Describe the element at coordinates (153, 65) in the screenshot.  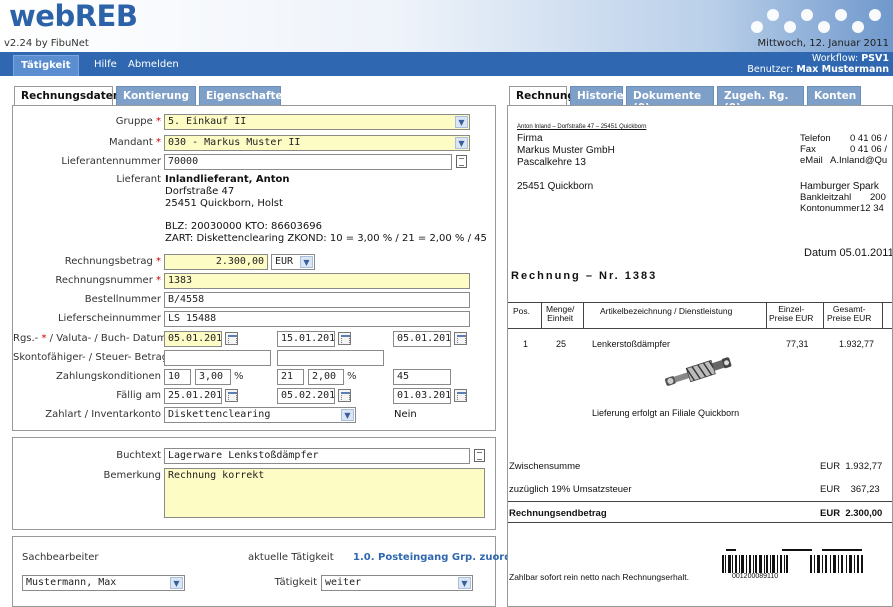
I see `nav-abmelden: Abmelden` at that location.